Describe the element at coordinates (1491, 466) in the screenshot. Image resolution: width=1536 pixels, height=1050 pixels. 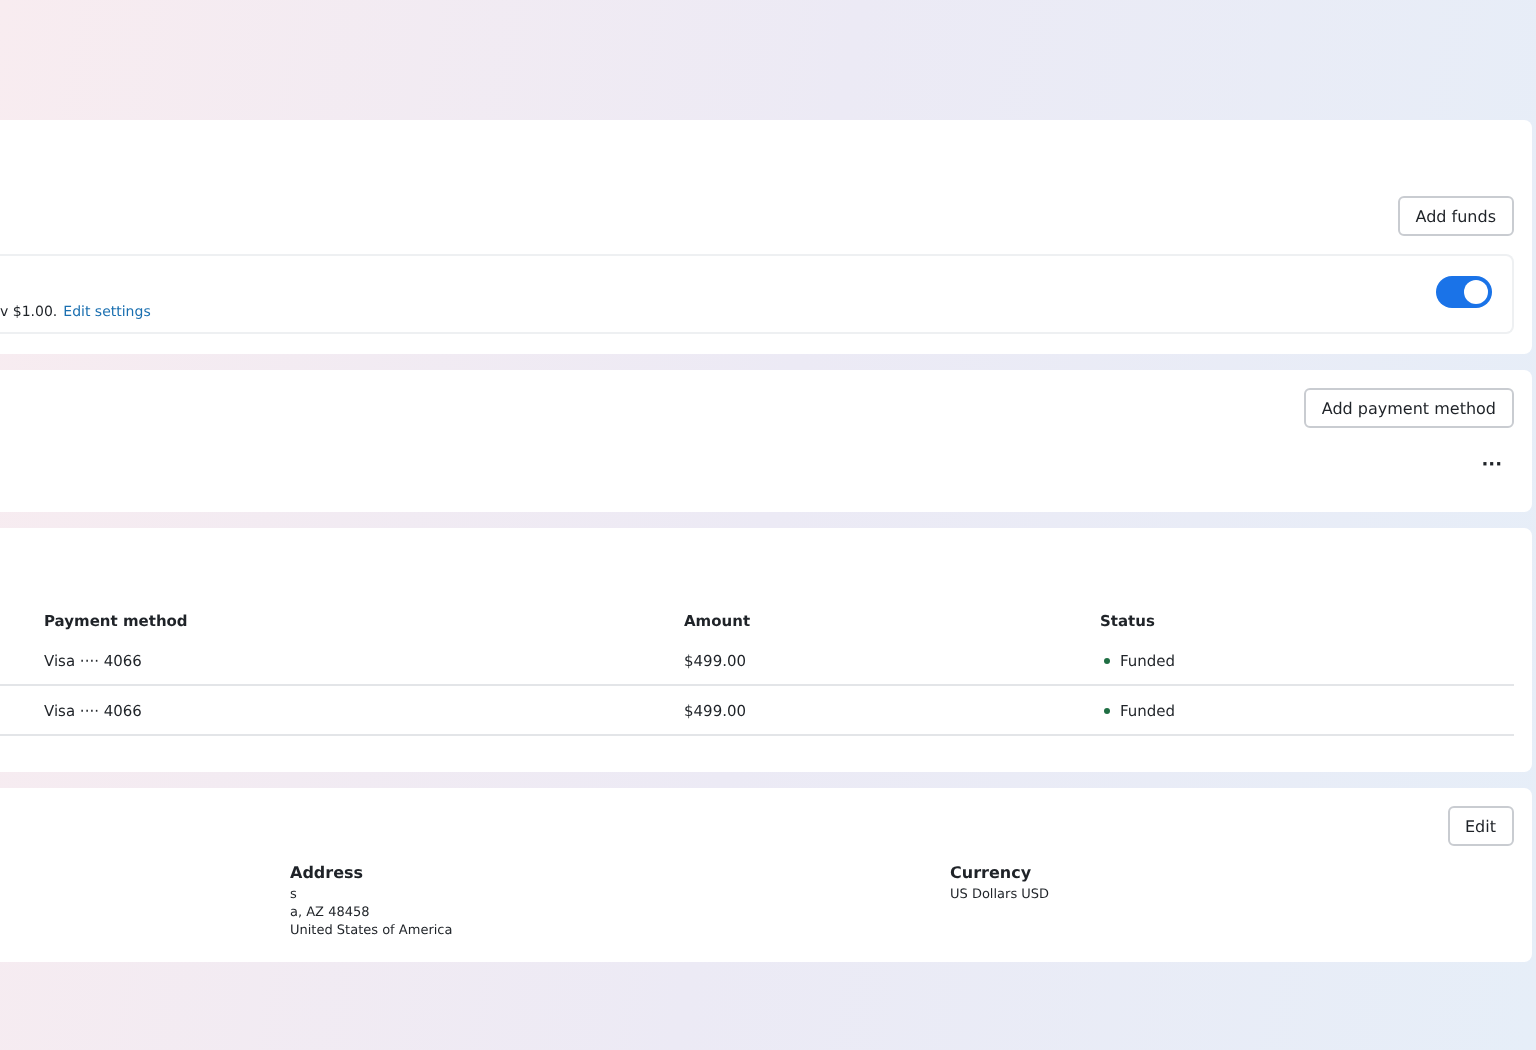
I see `more-options-button: ···` at that location.